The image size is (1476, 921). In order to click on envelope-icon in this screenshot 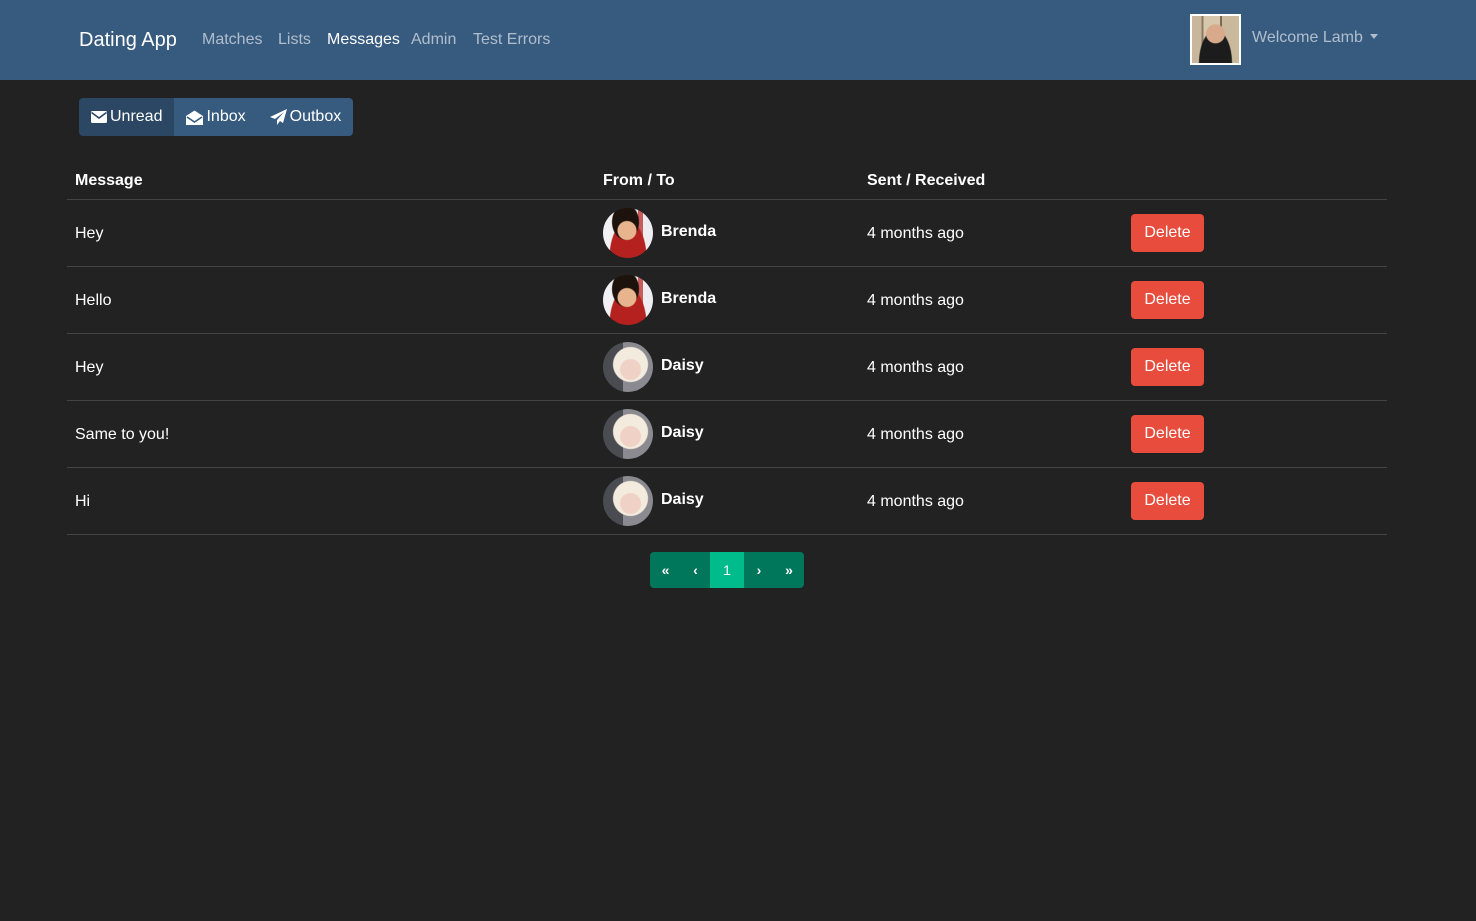, I will do `click(99, 117)`.